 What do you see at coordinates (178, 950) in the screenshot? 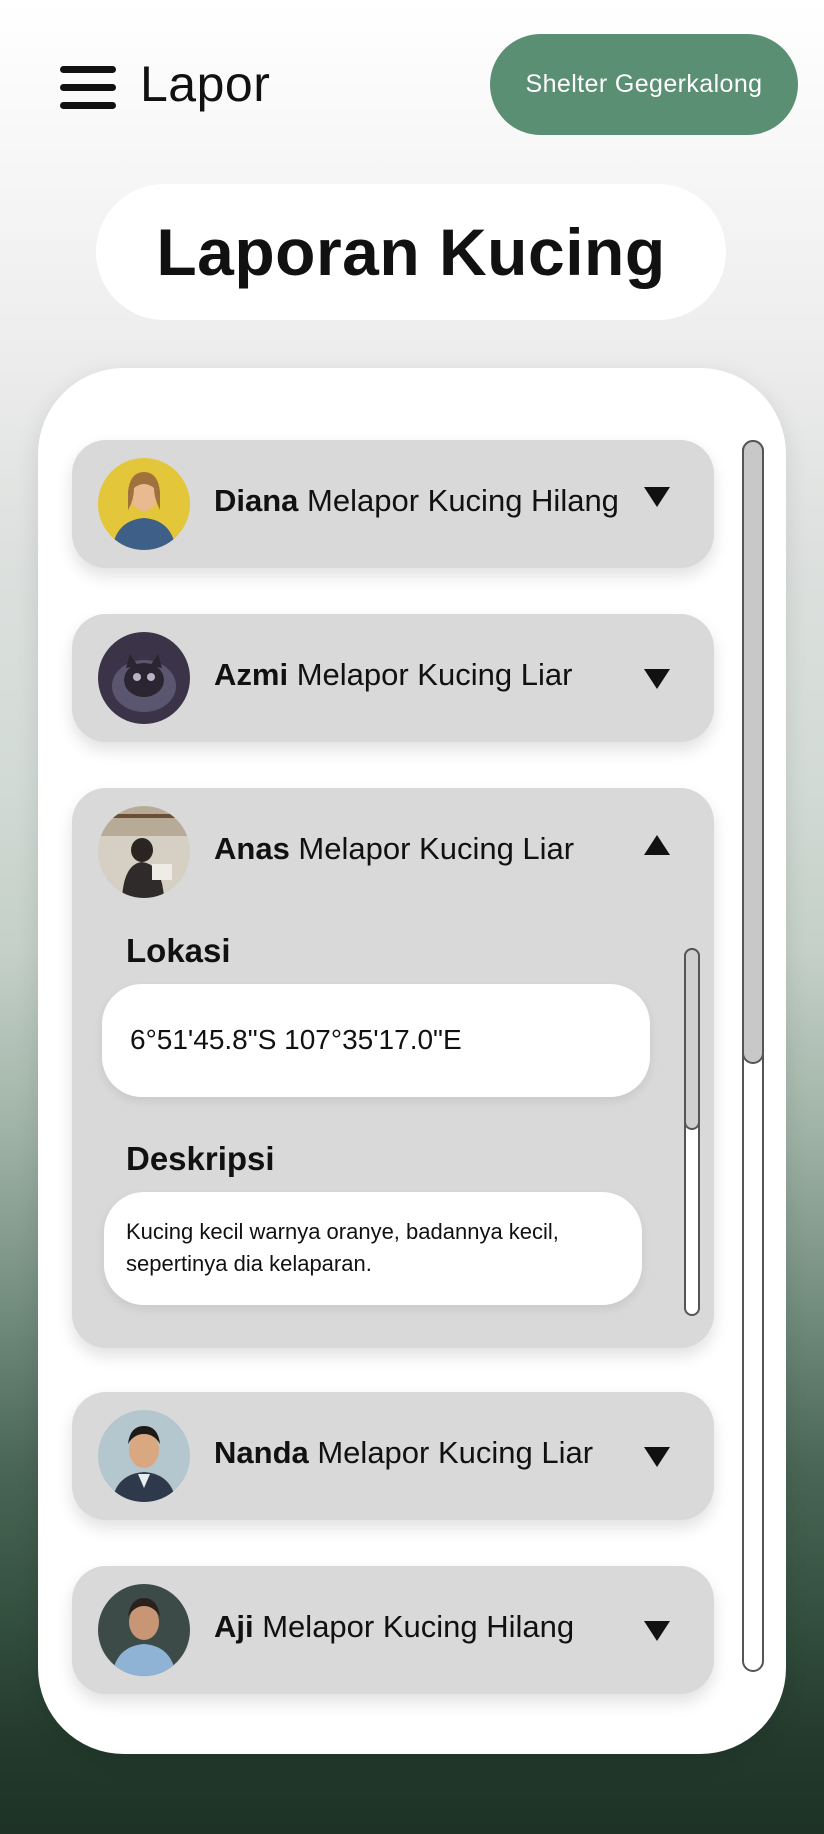
I see `location-label: Lokasi` at bounding box center [178, 950].